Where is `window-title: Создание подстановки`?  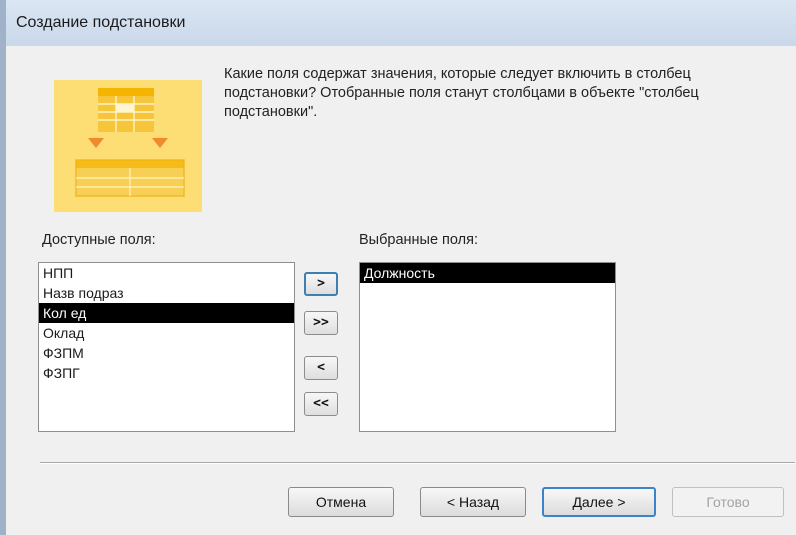 window-title: Создание подстановки is located at coordinates (101, 22).